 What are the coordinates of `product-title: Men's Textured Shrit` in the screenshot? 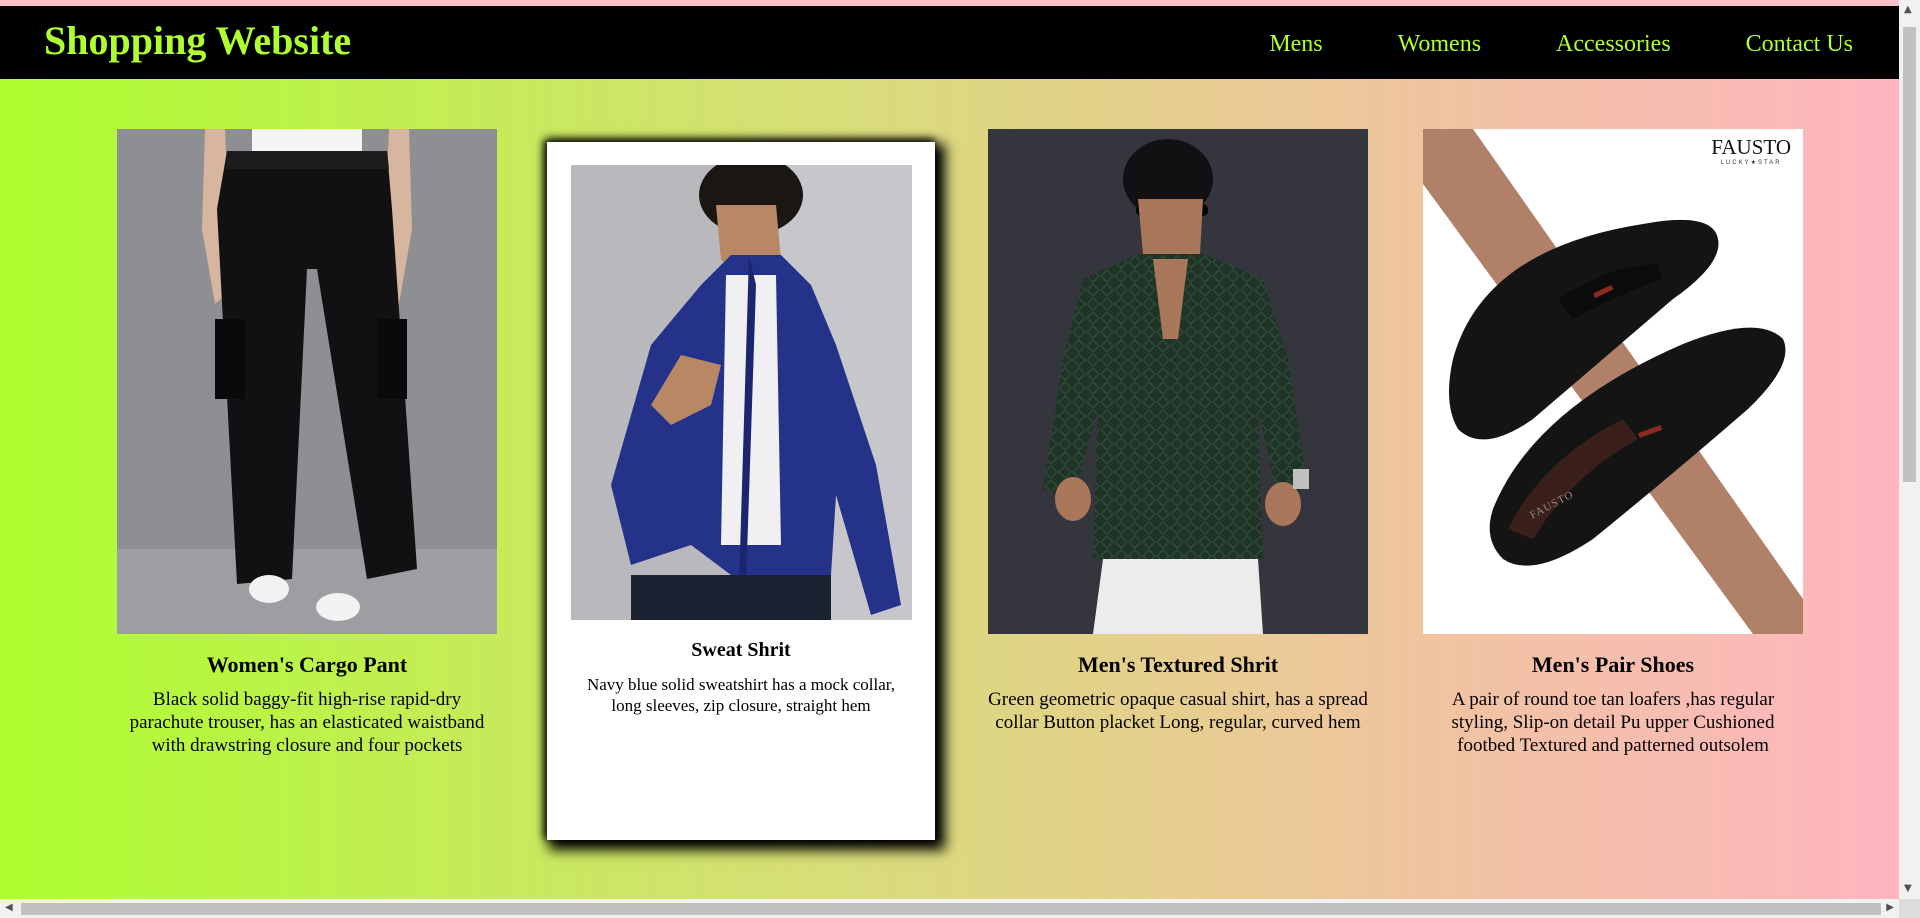 It's located at (1178, 664).